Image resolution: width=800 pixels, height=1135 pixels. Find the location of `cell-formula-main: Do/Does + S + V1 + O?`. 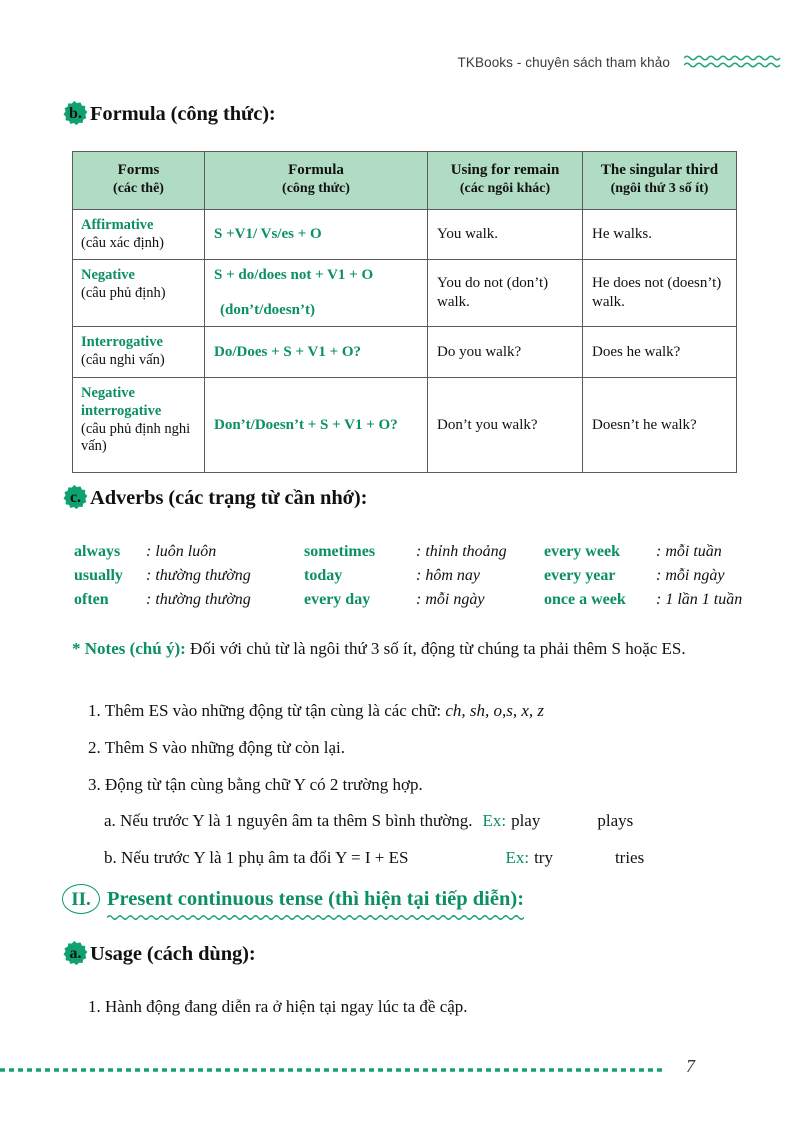

cell-formula-main: Do/Does + S + V1 + O? is located at coordinates (288, 351).